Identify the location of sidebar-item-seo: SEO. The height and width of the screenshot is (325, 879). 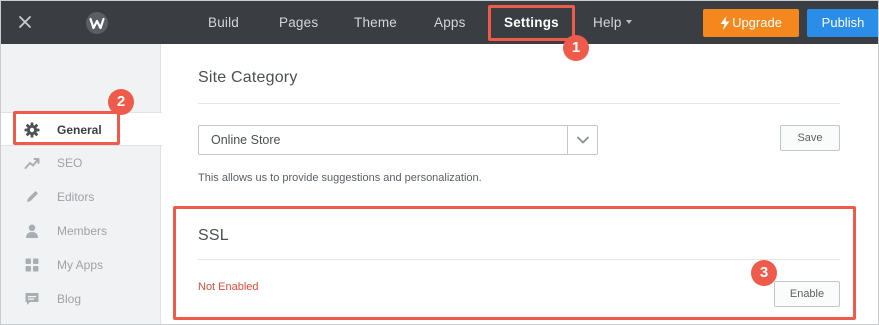
(81, 163).